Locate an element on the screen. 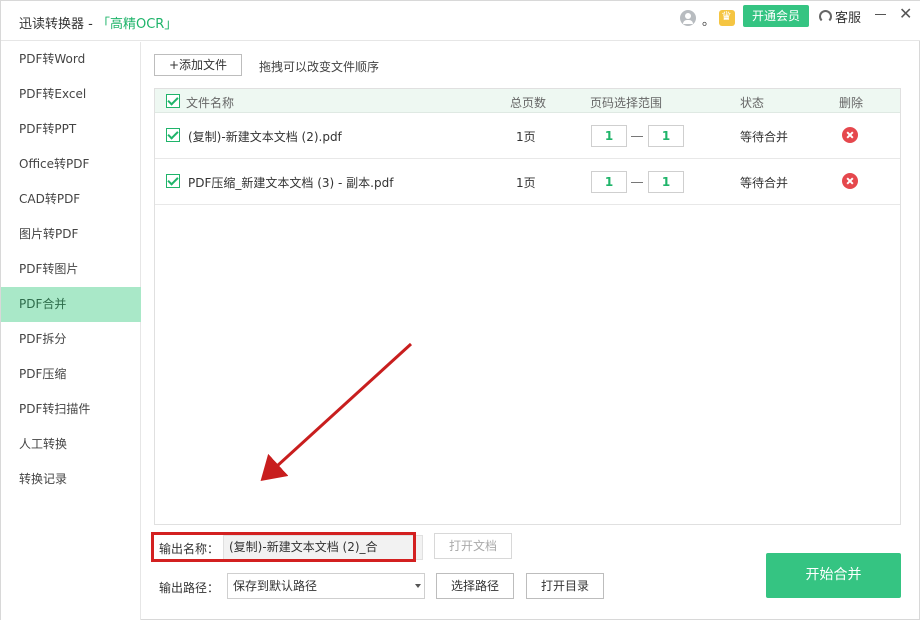 This screenshot has width=920, height=620. header-file-name: 文件名称 is located at coordinates (210, 103).